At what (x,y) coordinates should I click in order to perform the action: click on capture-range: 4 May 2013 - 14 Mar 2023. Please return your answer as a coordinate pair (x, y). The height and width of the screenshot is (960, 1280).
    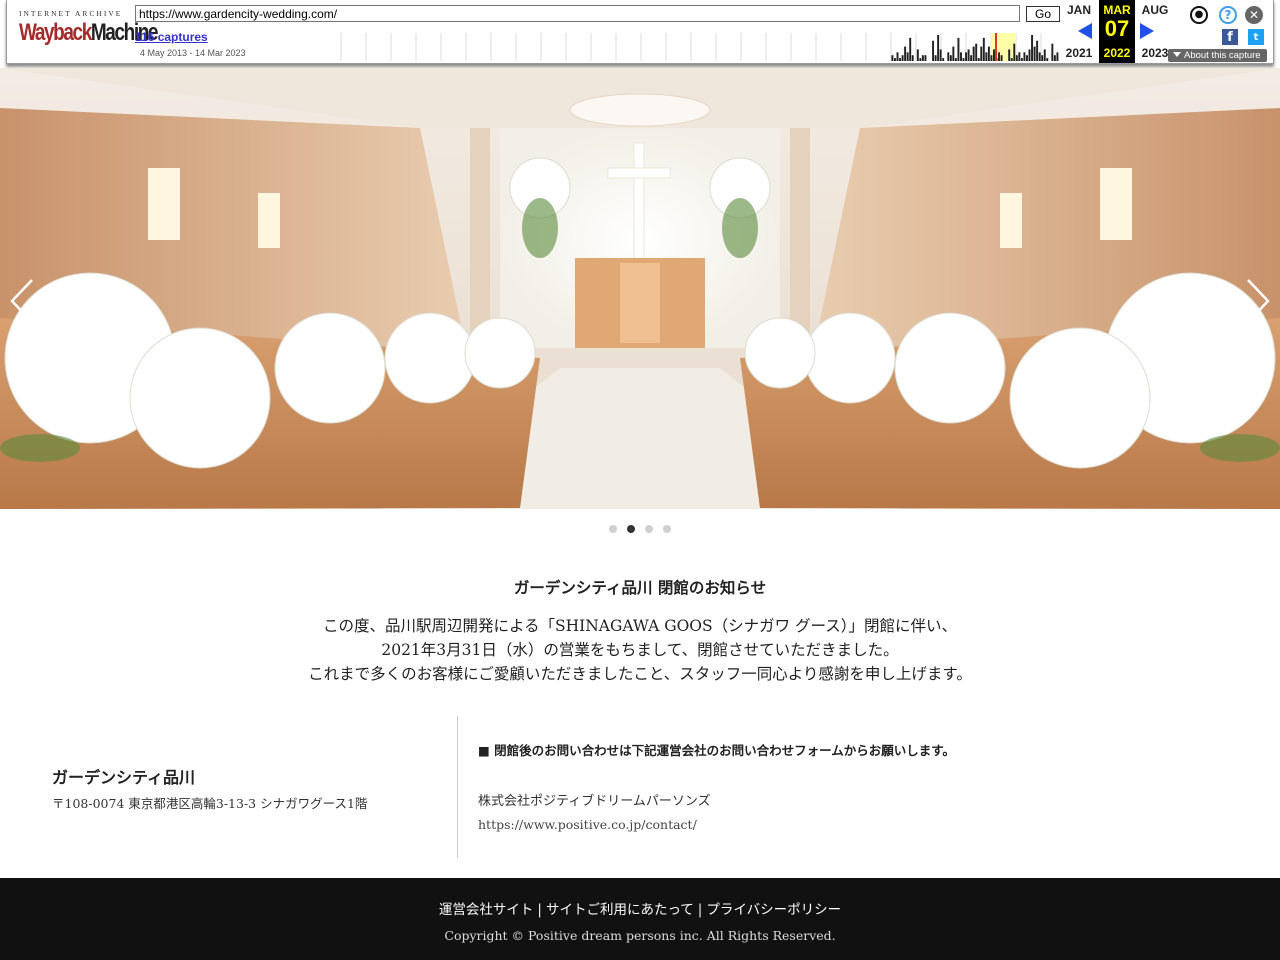
    Looking at the image, I should click on (193, 53).